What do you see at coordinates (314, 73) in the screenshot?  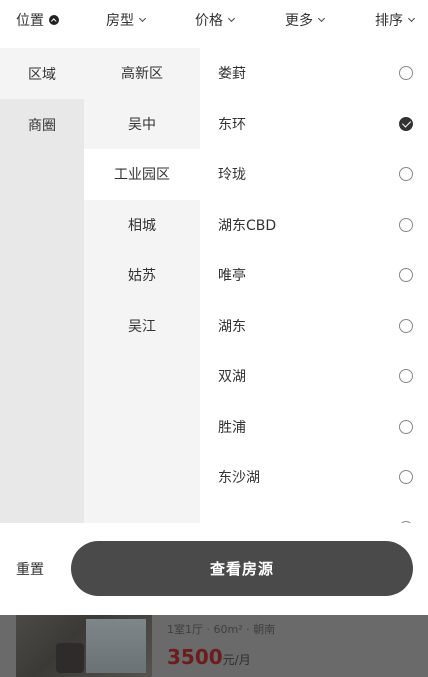 I see `level3-item: 娄葑` at bounding box center [314, 73].